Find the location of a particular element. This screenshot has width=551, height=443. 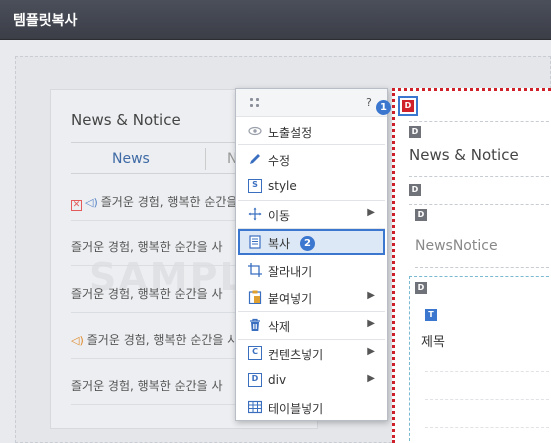

component-subtitle: 제목 is located at coordinates (433, 342).